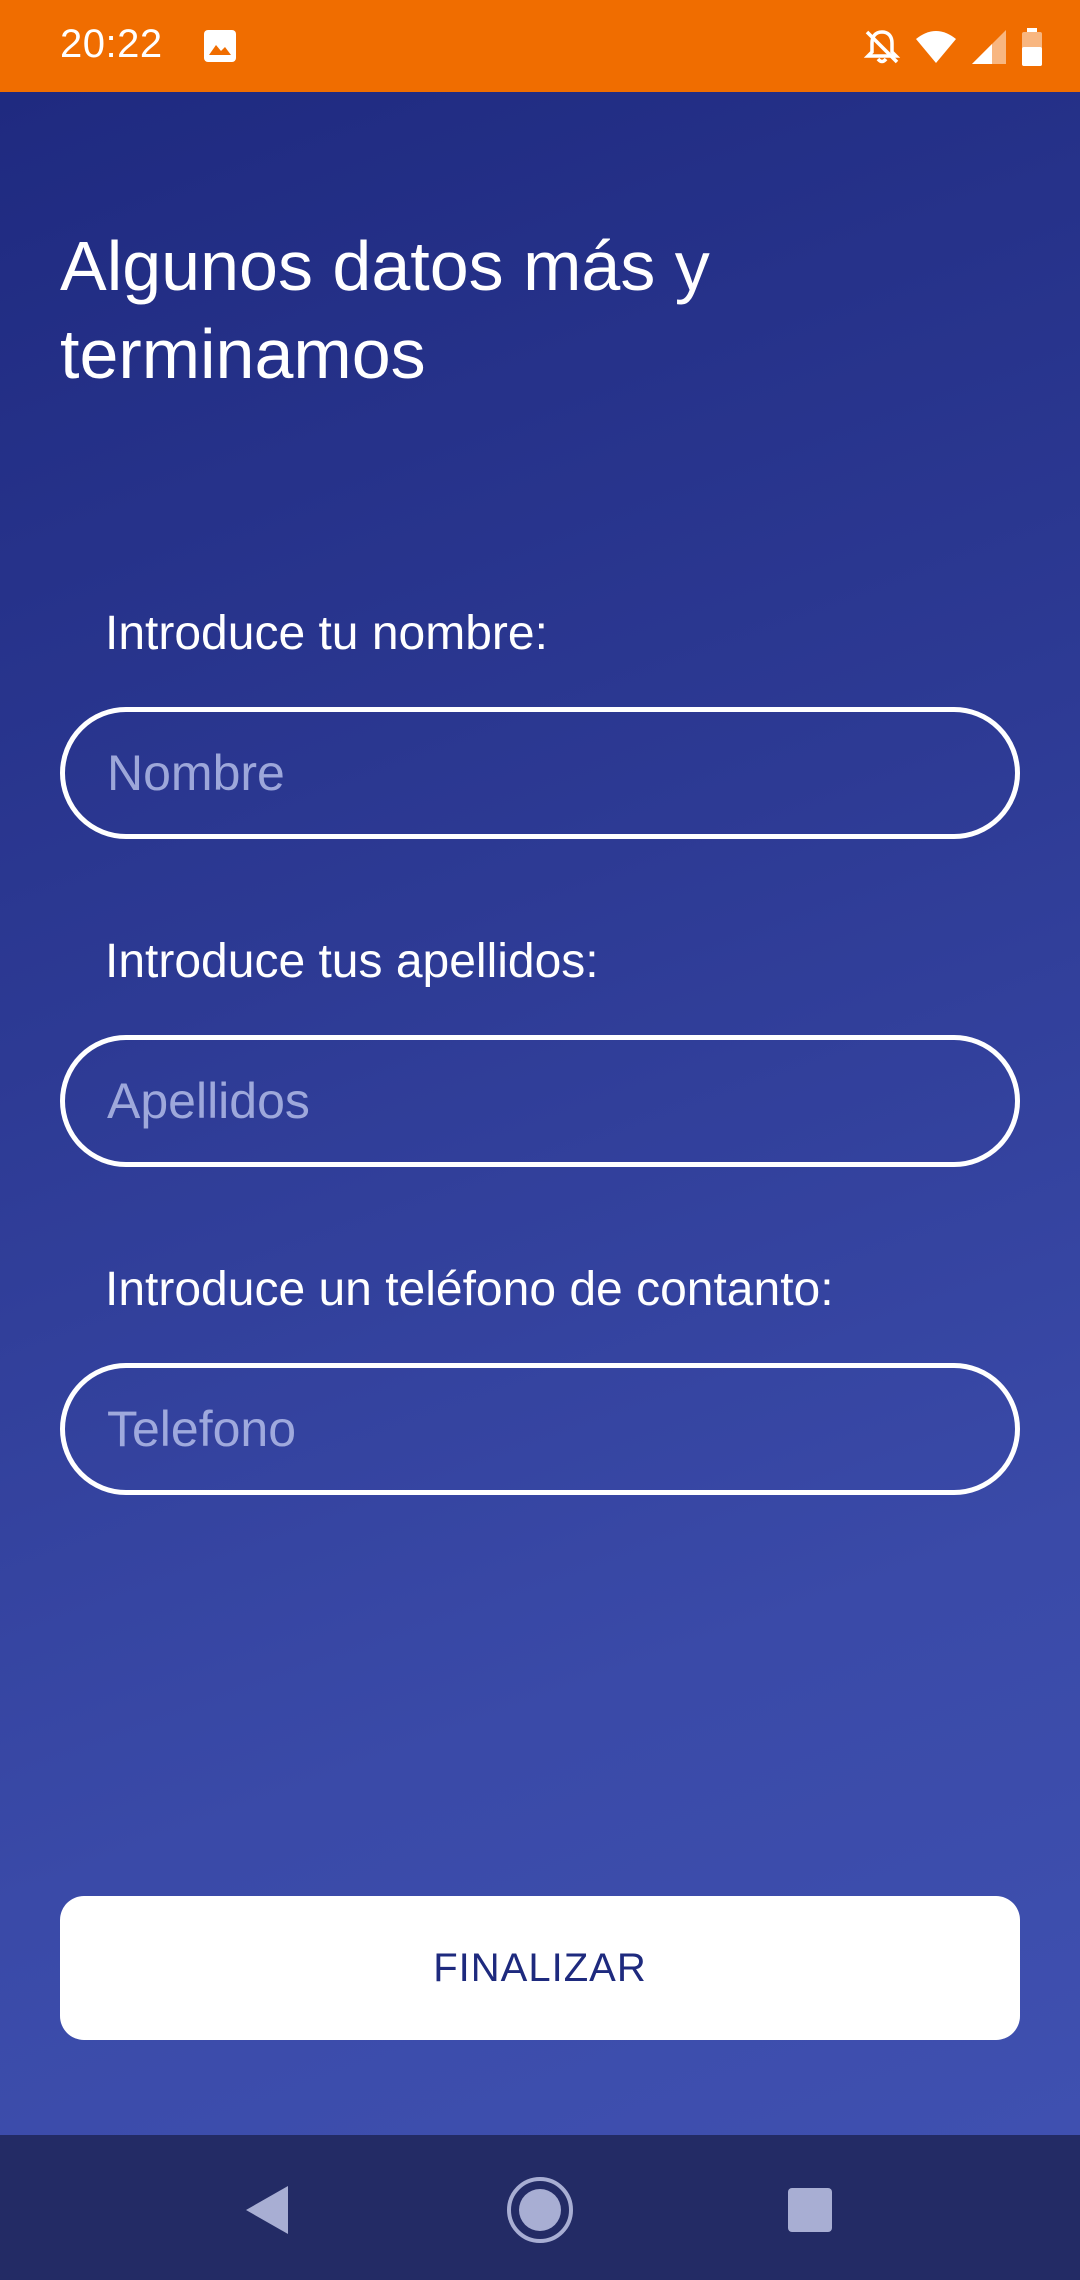  Describe the element at coordinates (540, 46) in the screenshot. I see `status-bar: 20:22` at that location.